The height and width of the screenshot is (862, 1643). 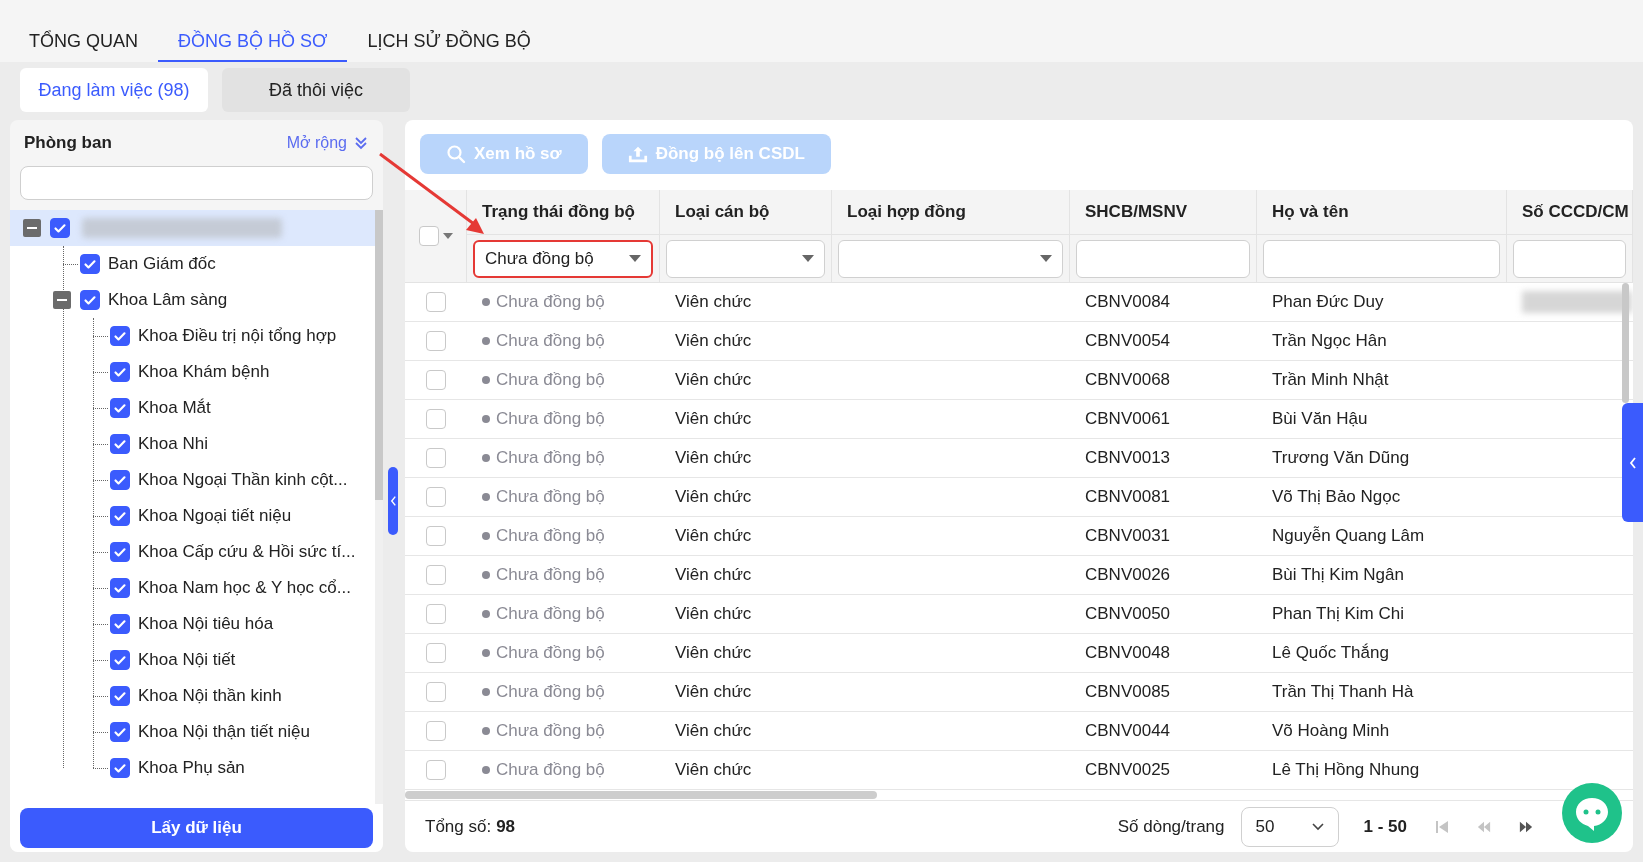 I want to click on upload-icon, so click(x=637, y=154).